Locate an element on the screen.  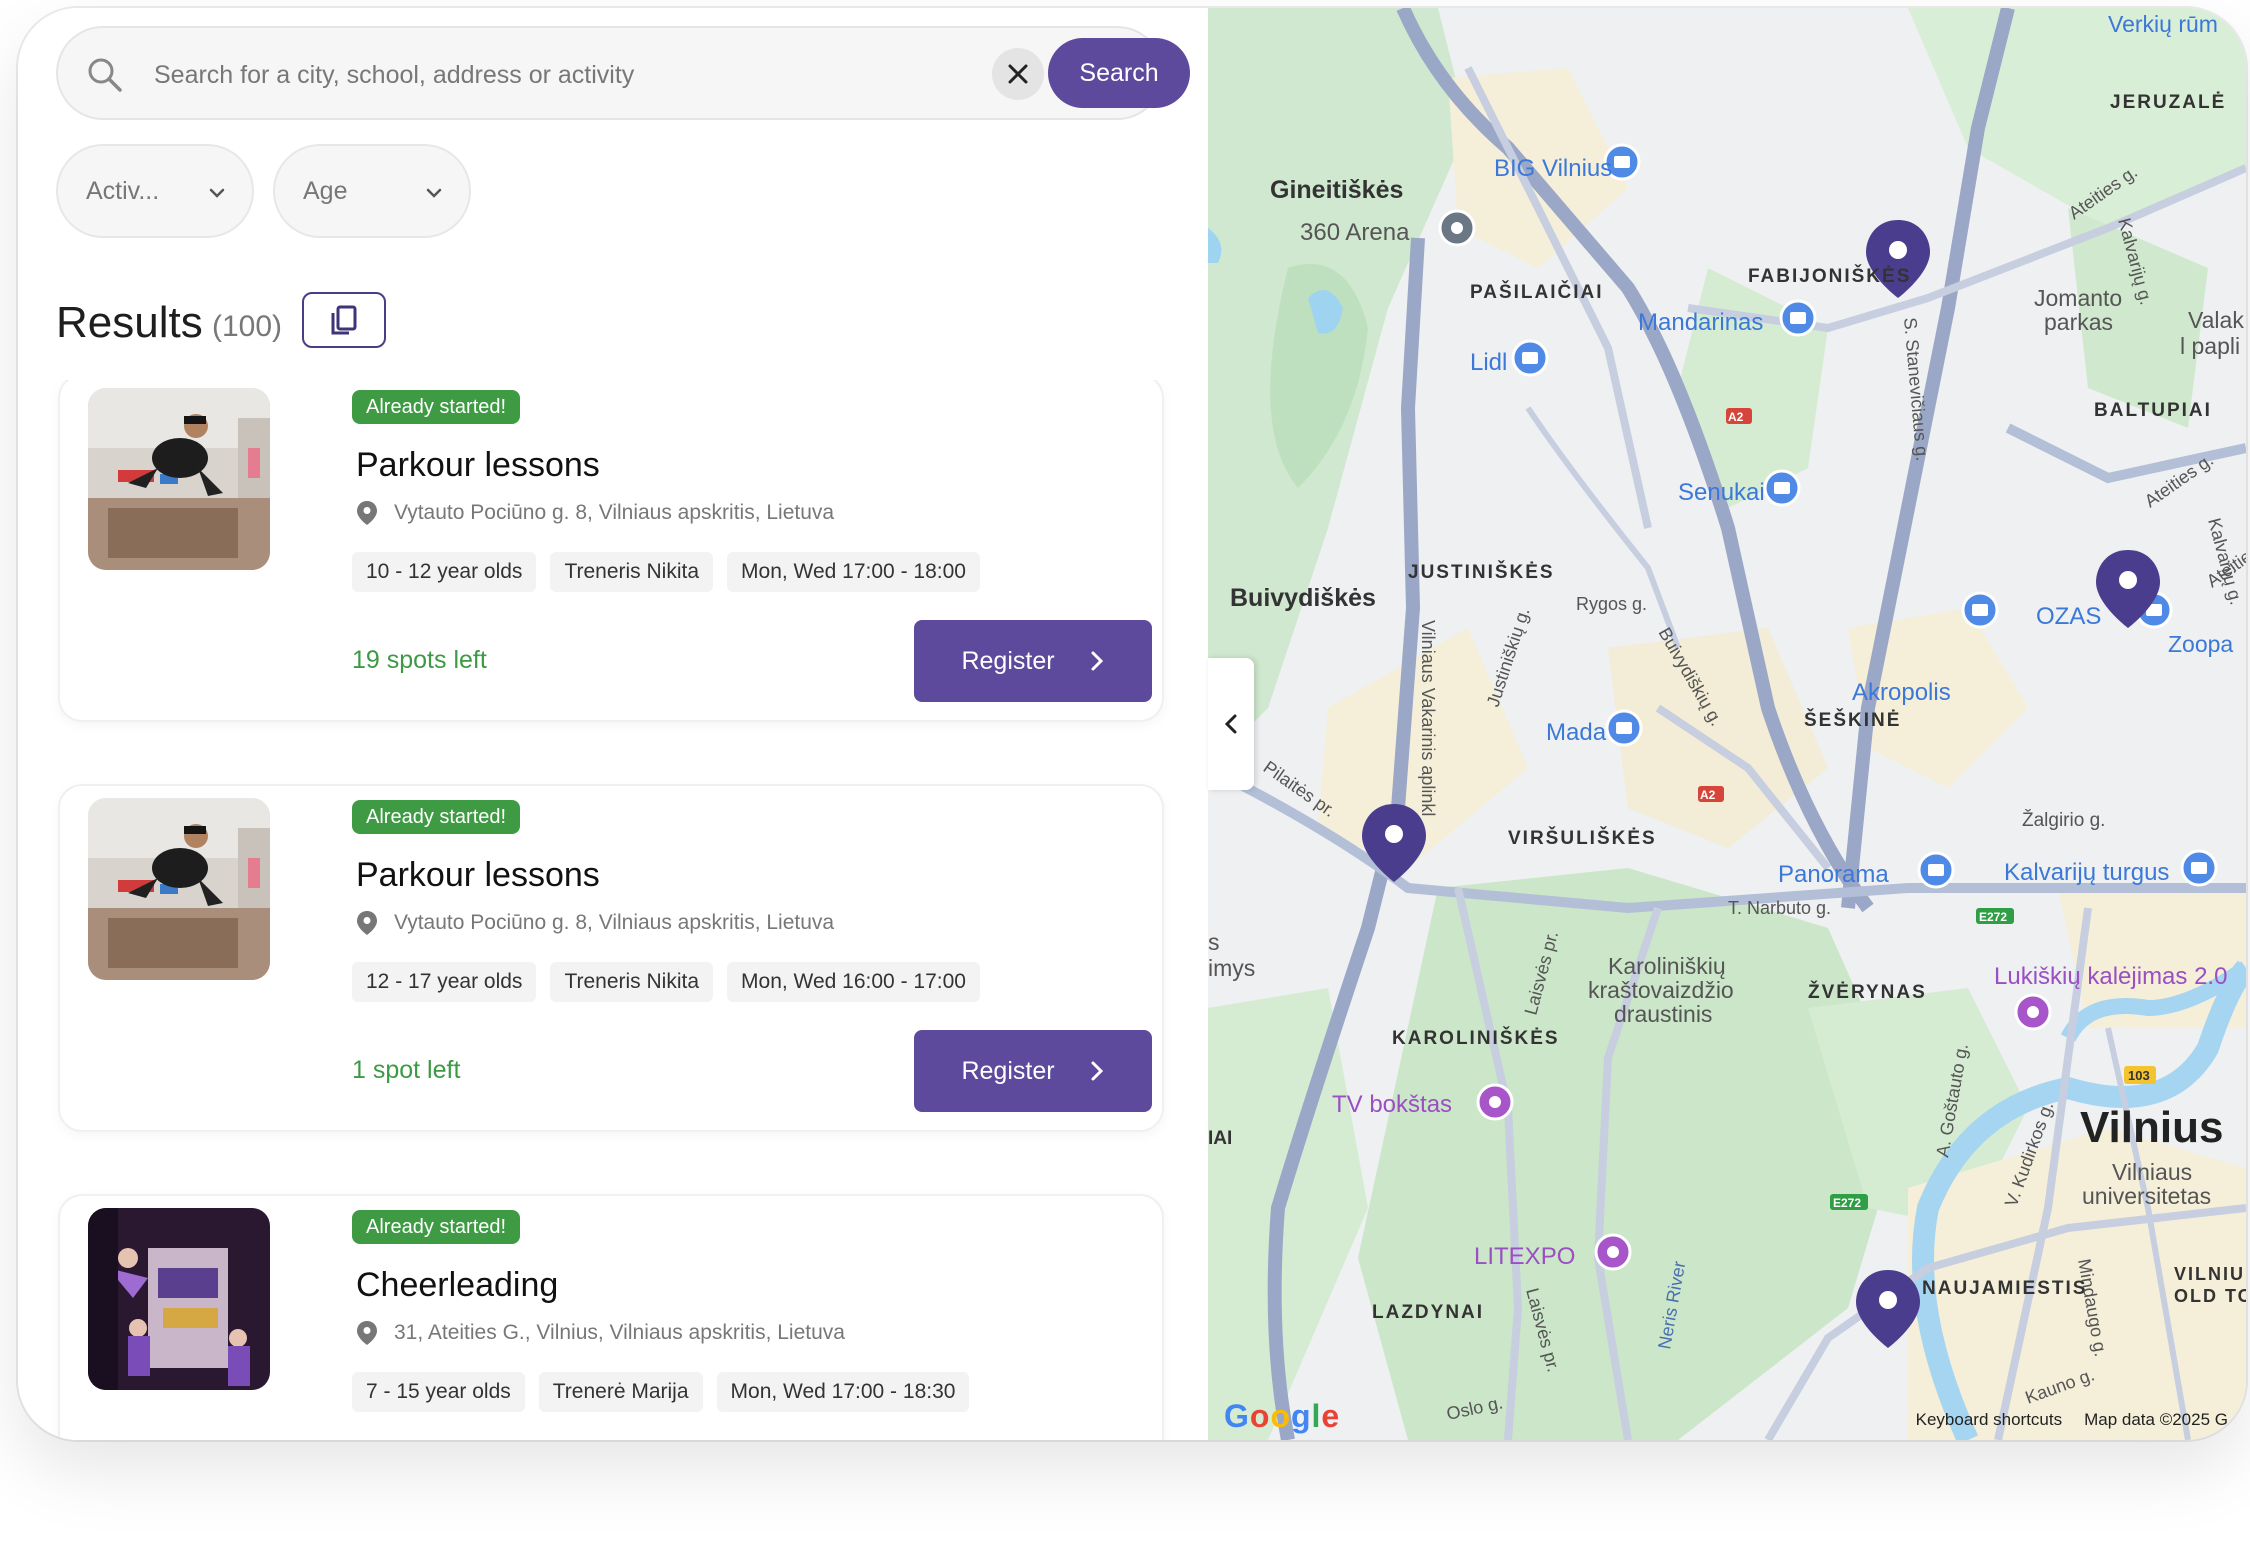
close-icon is located at coordinates (1018, 74).